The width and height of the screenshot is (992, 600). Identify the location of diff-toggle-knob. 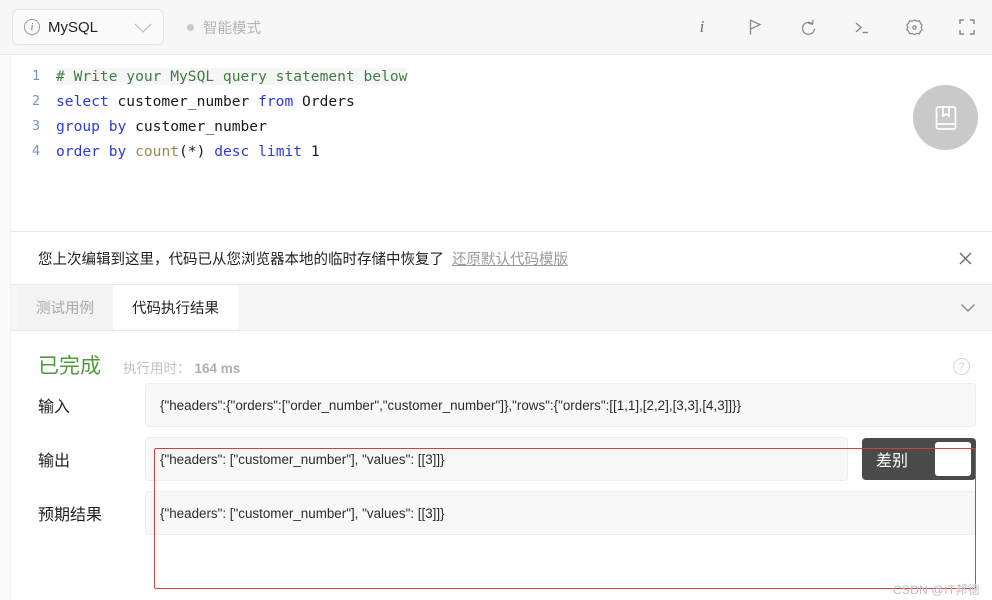
(953, 459).